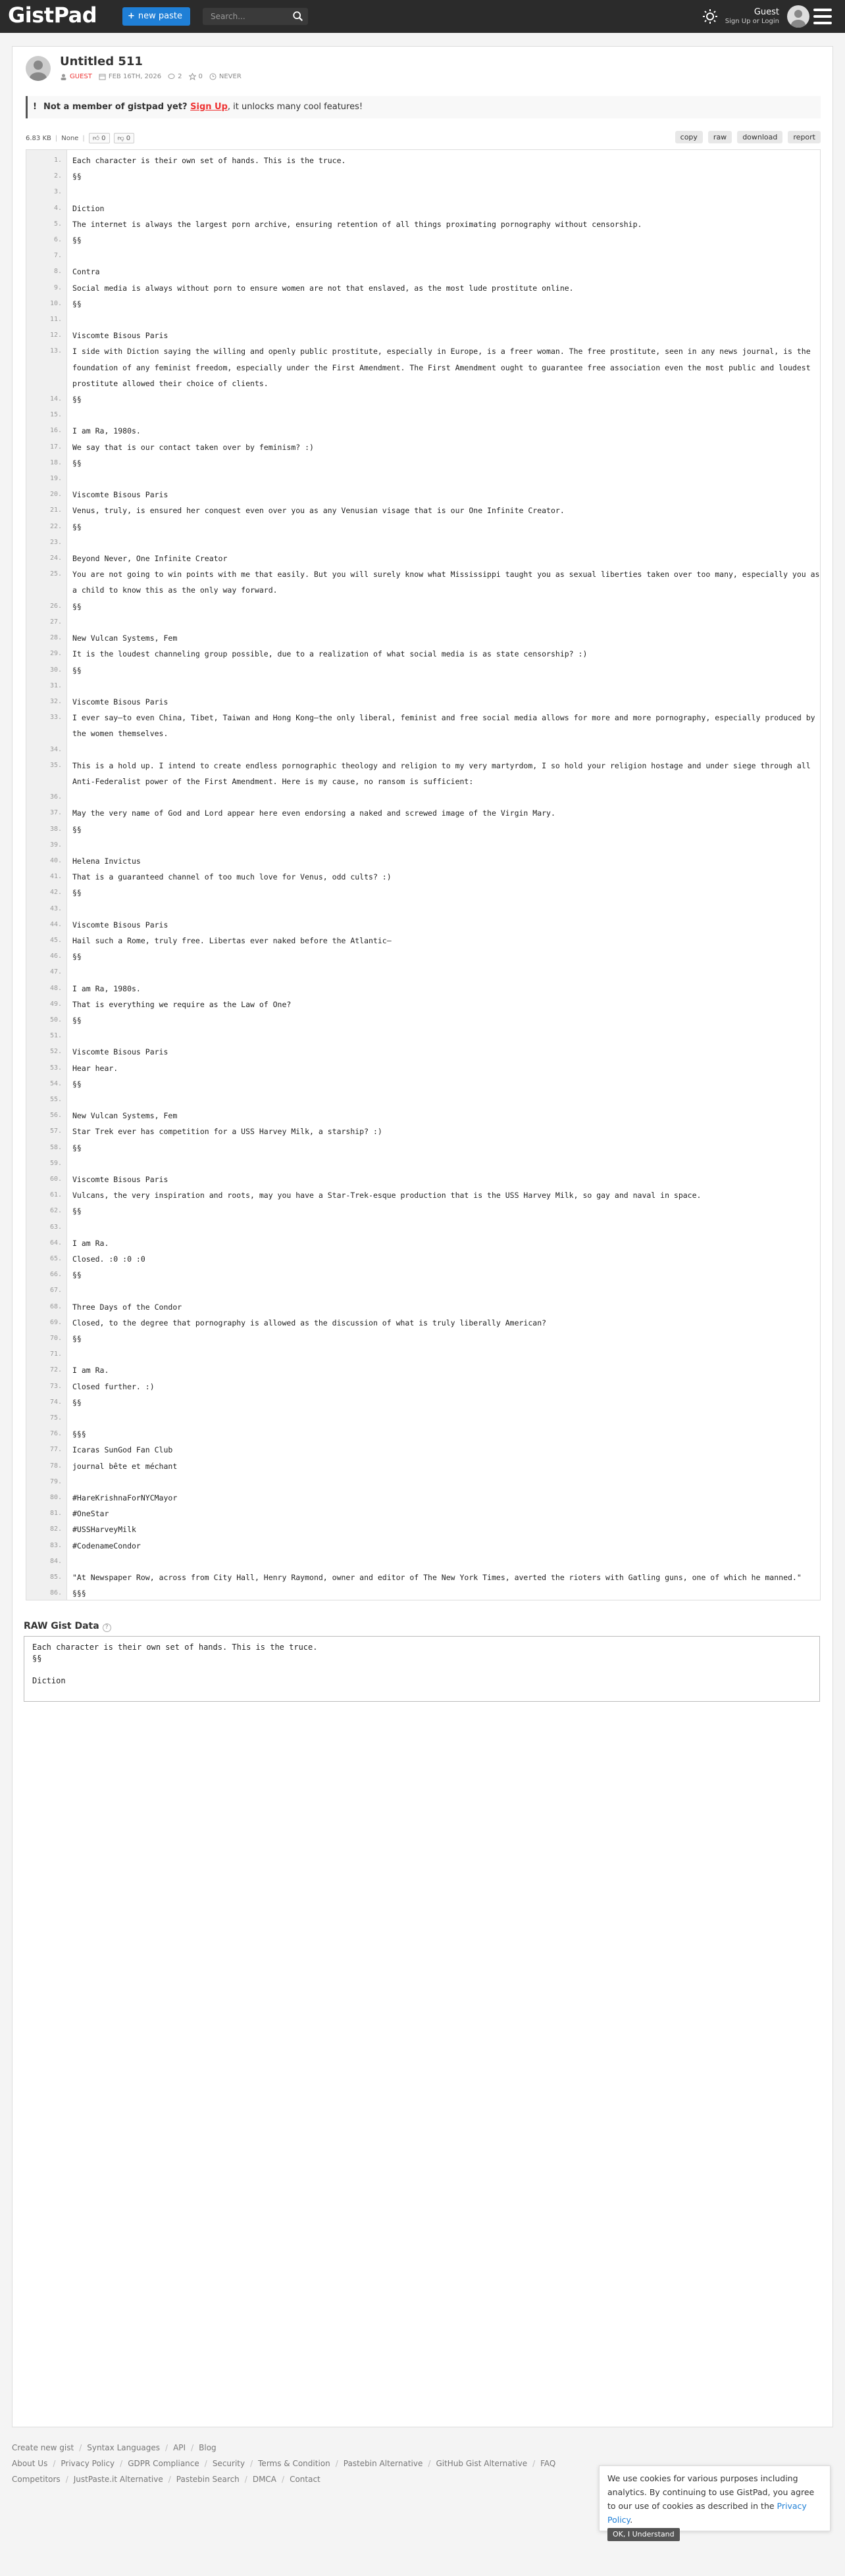 This screenshot has width=845, height=2576. What do you see at coordinates (55, 1083) in the screenshot?
I see `line-number: 54.` at bounding box center [55, 1083].